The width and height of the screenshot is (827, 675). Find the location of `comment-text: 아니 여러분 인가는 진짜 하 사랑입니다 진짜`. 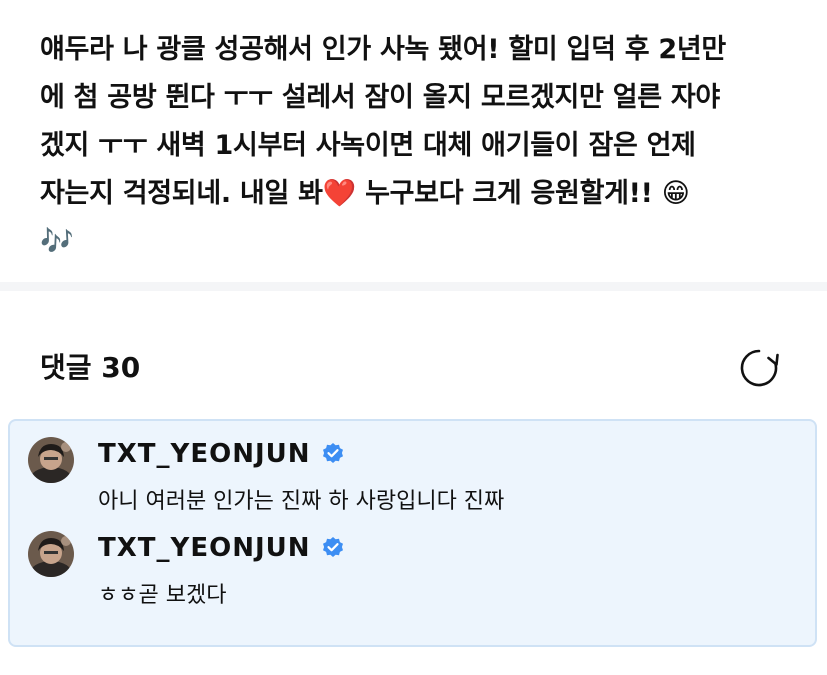

comment-text: 아니 여러분 인가는 진짜 하 사랑입니다 진짜 is located at coordinates (301, 501).